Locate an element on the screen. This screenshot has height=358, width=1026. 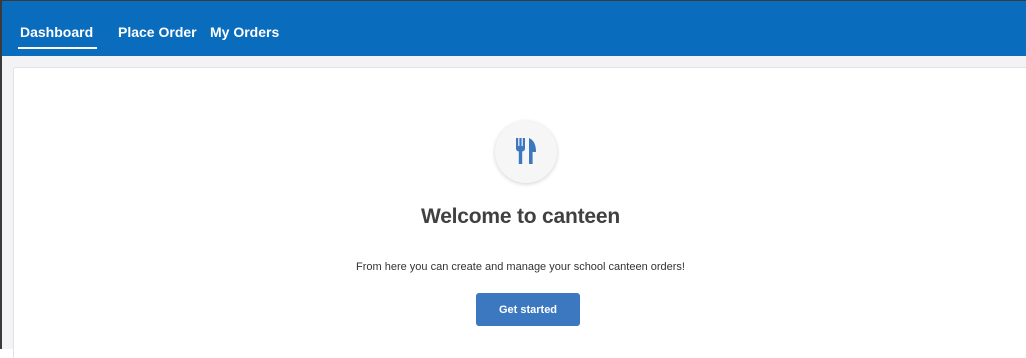
cutlery-icon is located at coordinates (526, 151).